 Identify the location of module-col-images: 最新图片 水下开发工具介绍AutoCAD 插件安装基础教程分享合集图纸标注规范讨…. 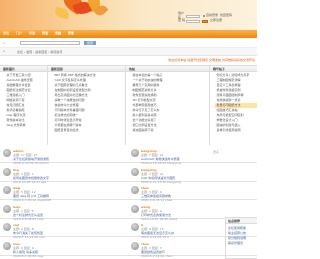
(24, 105).